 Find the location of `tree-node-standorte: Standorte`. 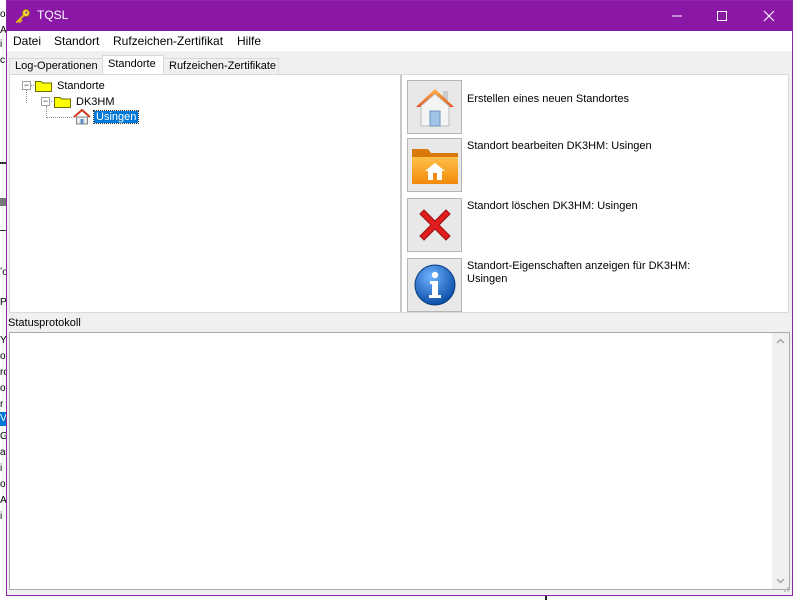

tree-node-standorte: Standorte is located at coordinates (71, 85).